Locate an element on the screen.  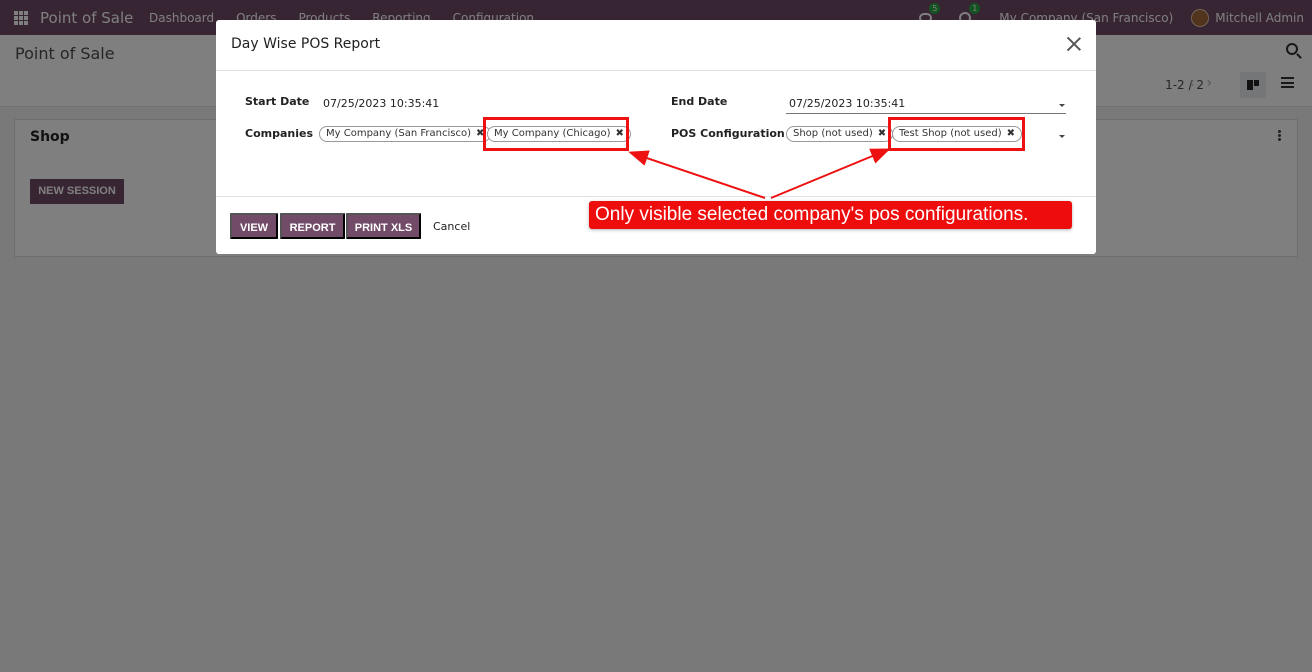
end-date-value: 07/25/2023 10:35:41 is located at coordinates (847, 103).